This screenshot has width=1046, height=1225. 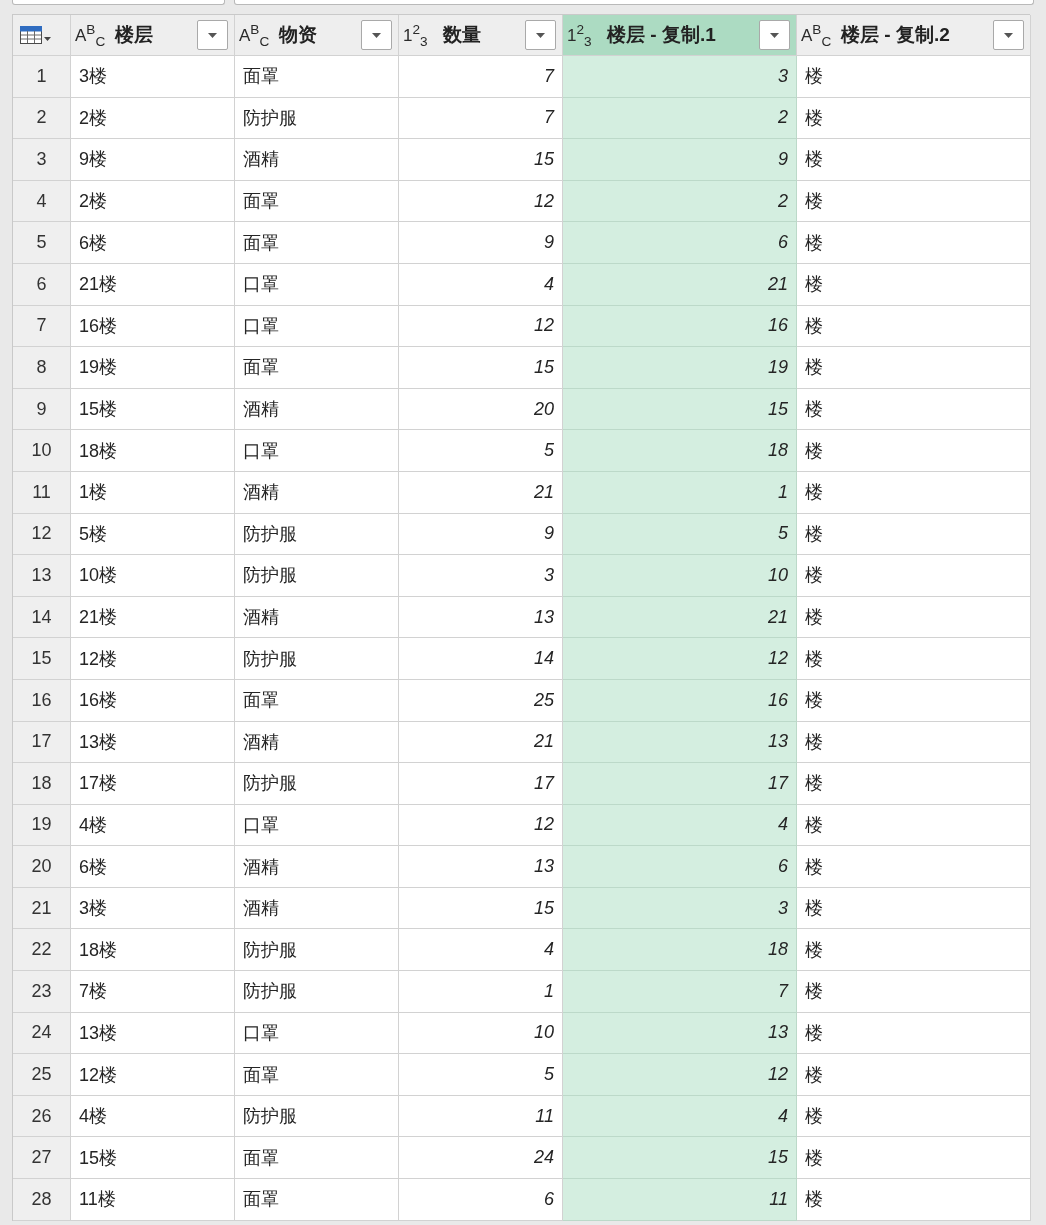 I want to click on table-cell: 25, so click(x=481, y=700).